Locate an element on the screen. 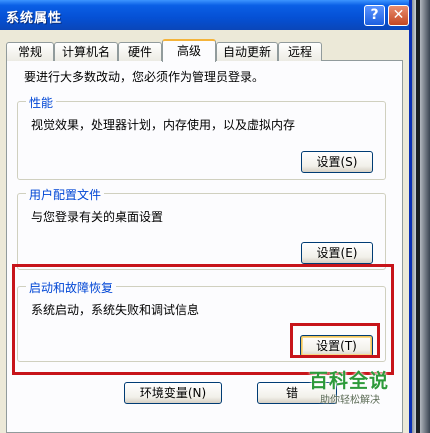 This screenshot has width=430, height=433. title-bar: 系统属性 ? ✕ is located at coordinates (204, 15).